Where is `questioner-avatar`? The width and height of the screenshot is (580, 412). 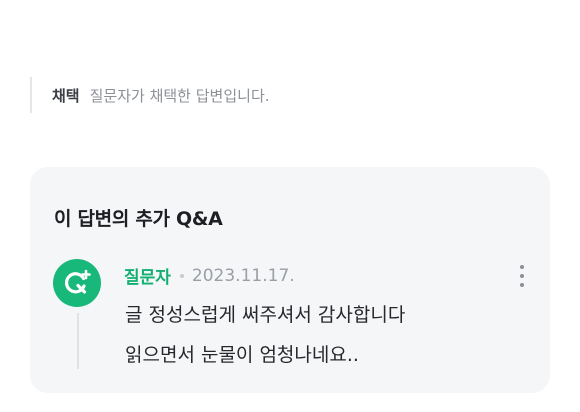 questioner-avatar is located at coordinates (77, 283).